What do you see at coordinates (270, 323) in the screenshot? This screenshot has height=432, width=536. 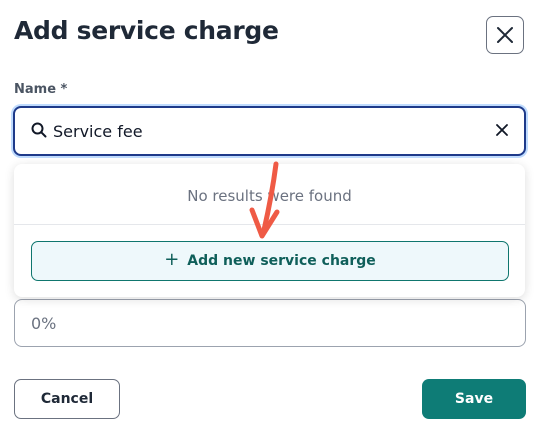 I see `percentage-input` at bounding box center [270, 323].